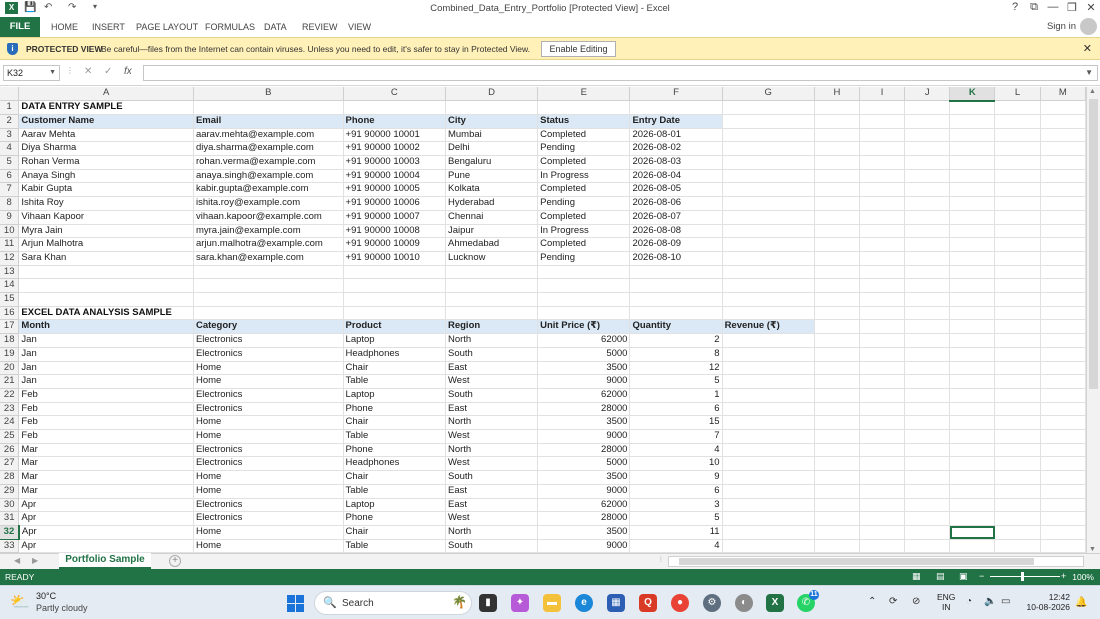  Describe the element at coordinates (394, 464) in the screenshot. I see `cell-c27: Headphones` at that location.